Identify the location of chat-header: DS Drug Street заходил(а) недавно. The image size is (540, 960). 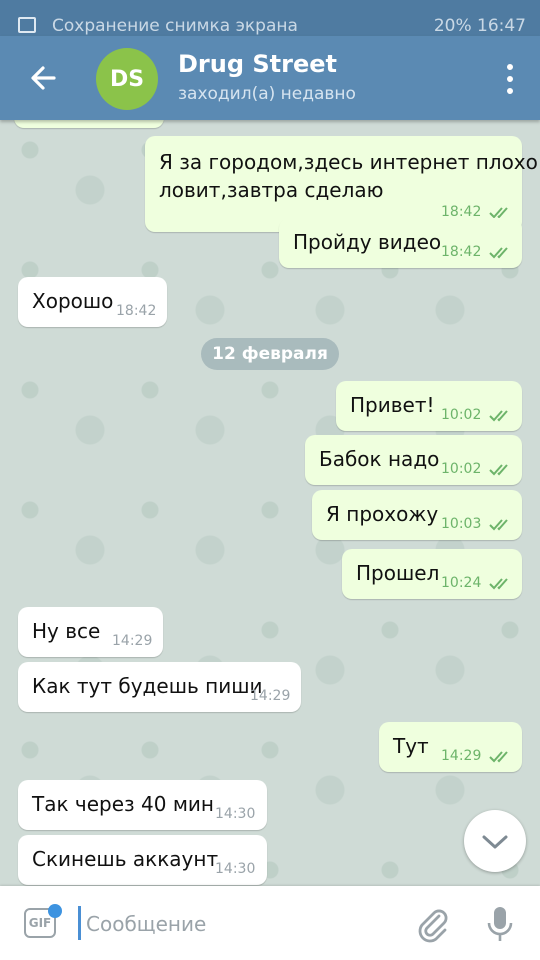
(270, 78).